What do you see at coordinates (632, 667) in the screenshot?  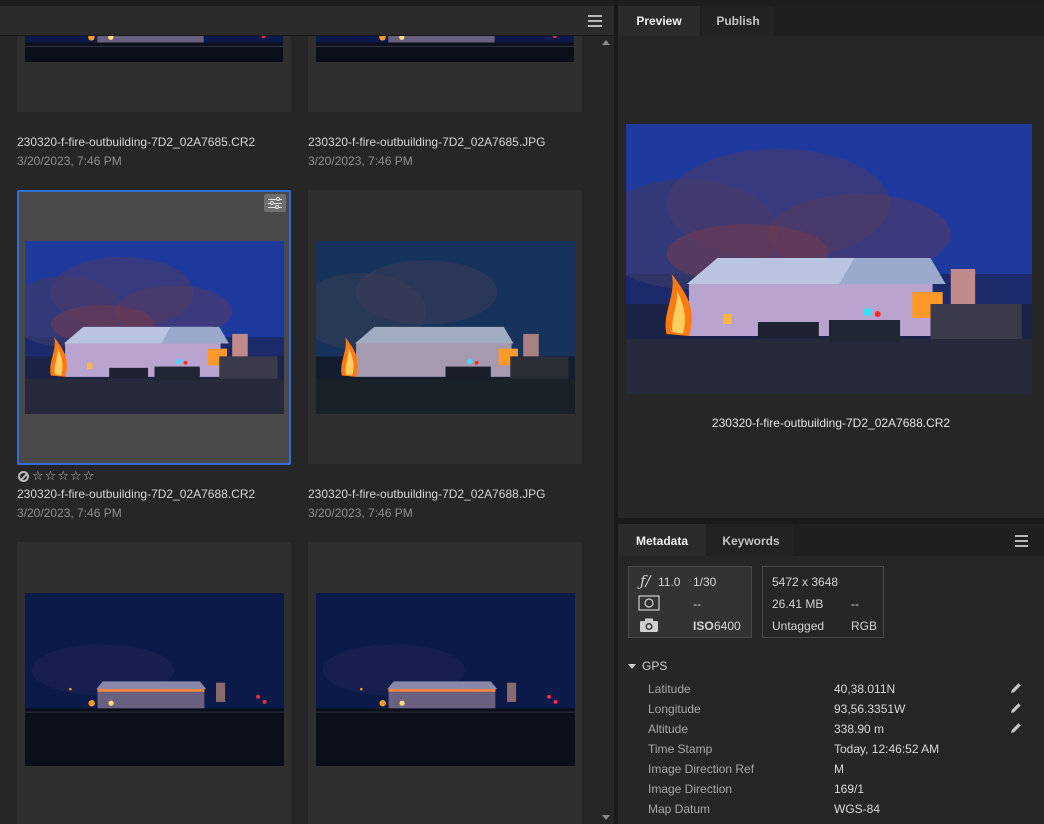 I see `chevron-down-icon` at bounding box center [632, 667].